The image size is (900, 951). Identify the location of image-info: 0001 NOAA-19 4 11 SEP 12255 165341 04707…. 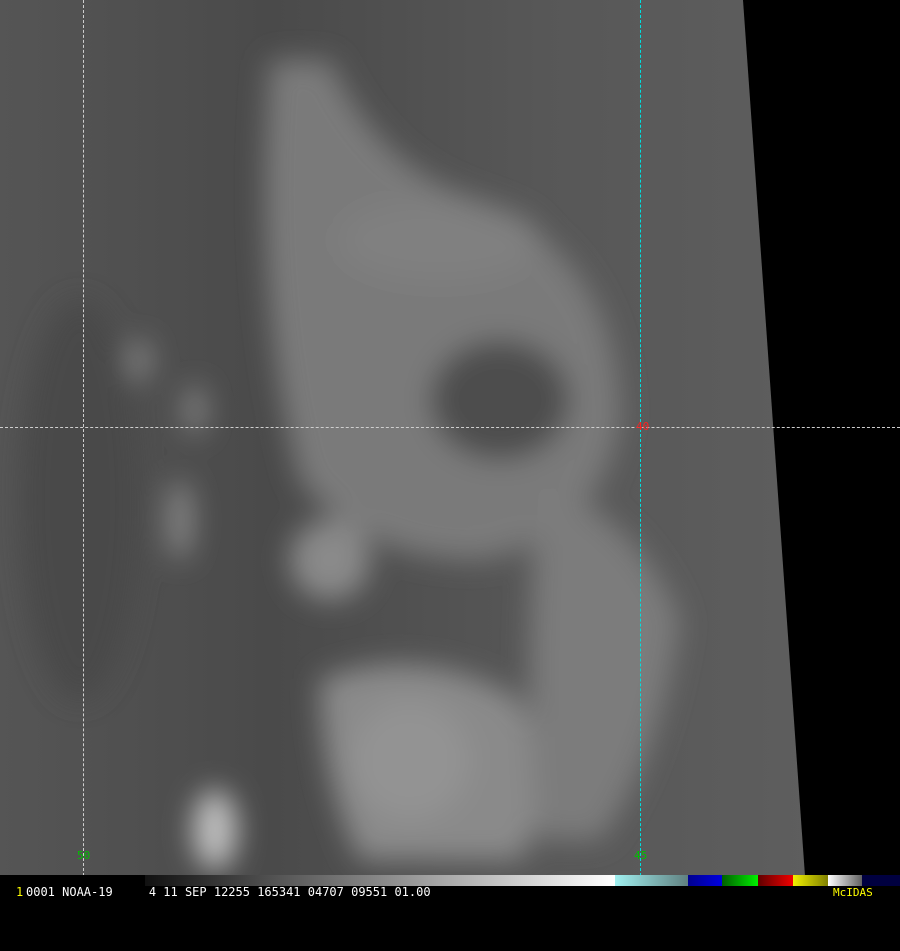
(228, 892).